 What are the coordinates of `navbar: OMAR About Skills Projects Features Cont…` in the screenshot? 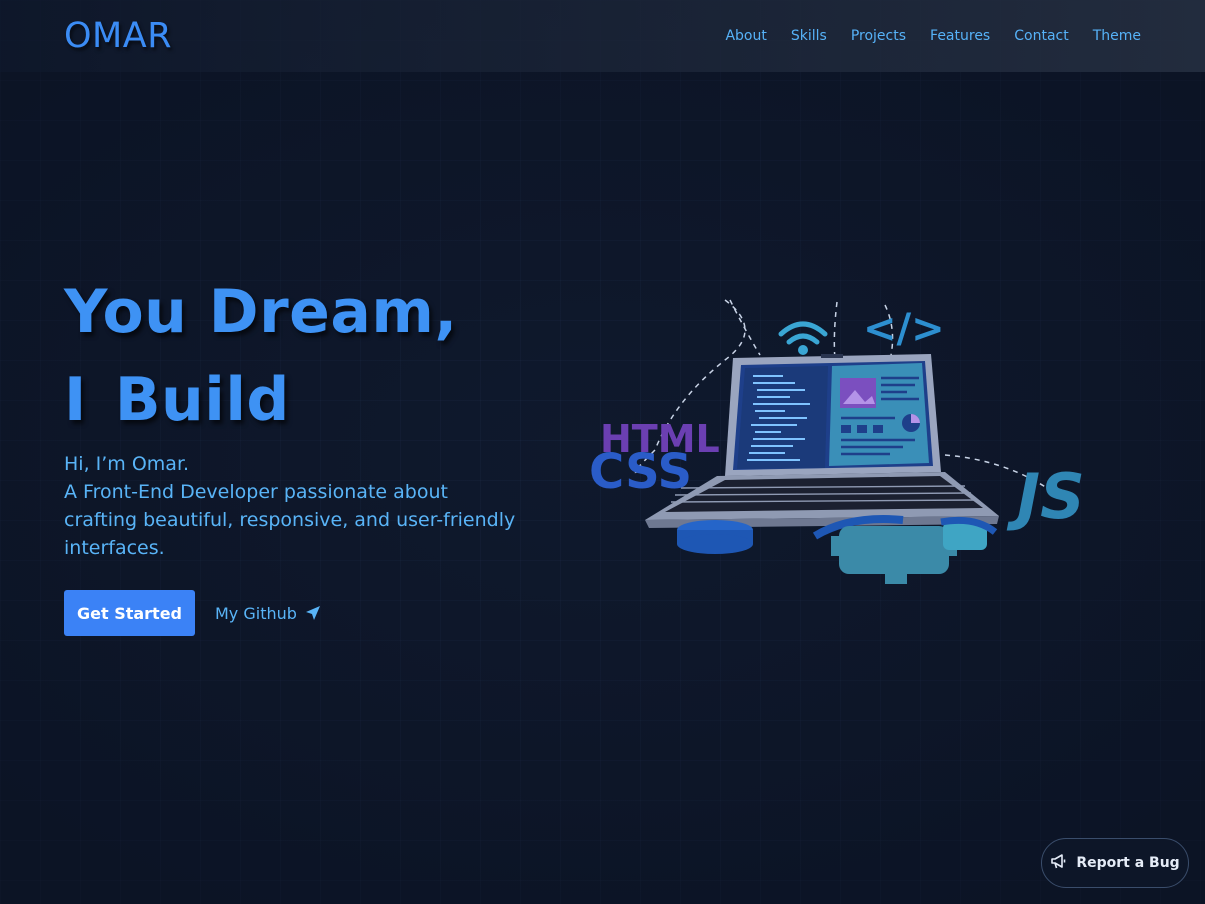 It's located at (602, 36).